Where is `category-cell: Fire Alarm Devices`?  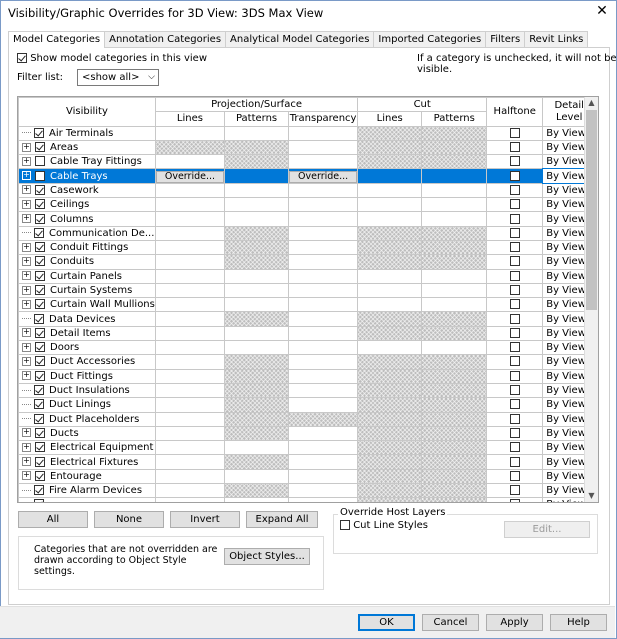 category-cell: Fire Alarm Devices is located at coordinates (87, 491).